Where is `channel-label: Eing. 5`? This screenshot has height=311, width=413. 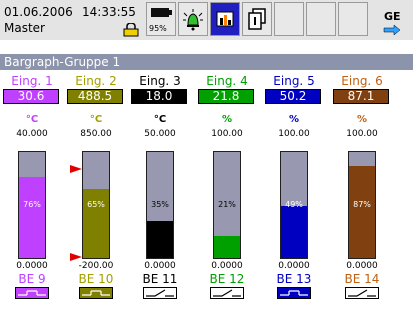
channel-label: Eing. 5 is located at coordinates (294, 81).